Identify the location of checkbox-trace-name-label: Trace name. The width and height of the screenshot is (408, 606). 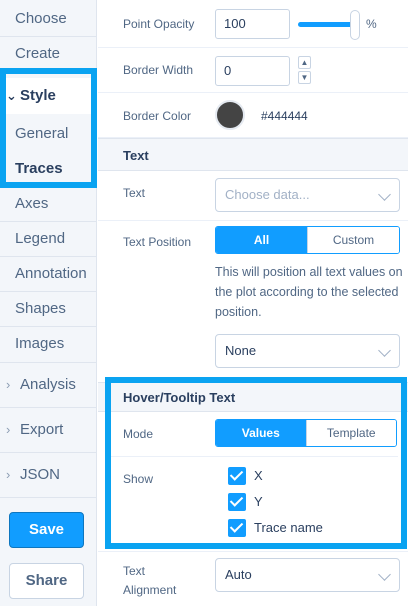
(288, 527).